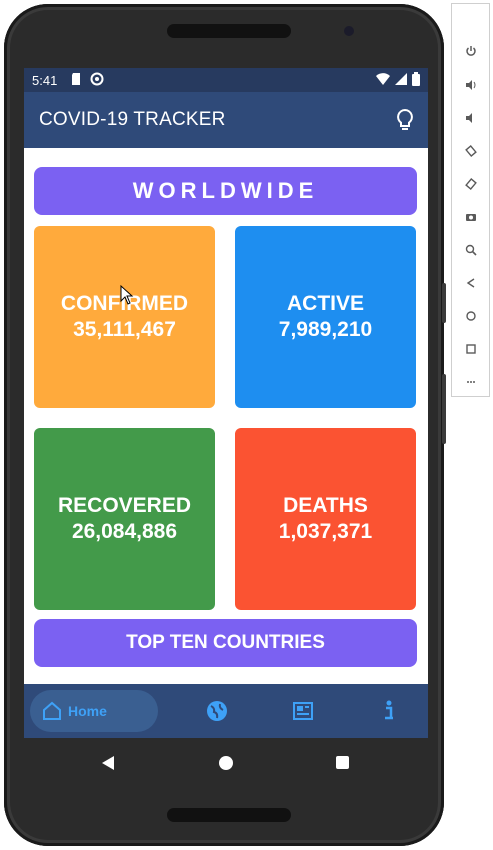  I want to click on zoom-icon, so click(471, 250).